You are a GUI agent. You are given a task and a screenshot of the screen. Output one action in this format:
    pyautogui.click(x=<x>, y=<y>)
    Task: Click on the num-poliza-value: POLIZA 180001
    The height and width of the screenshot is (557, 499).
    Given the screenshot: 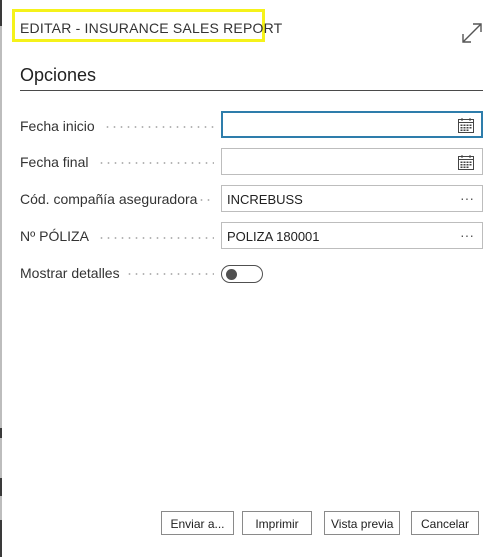 What is the action you would take?
    pyautogui.click(x=273, y=236)
    